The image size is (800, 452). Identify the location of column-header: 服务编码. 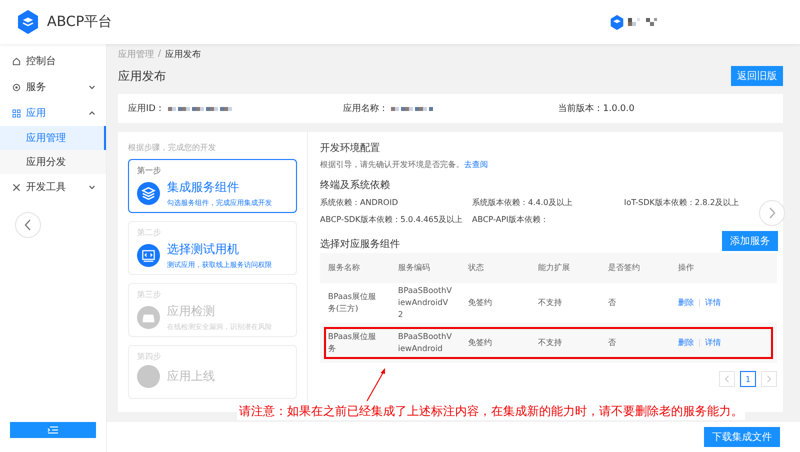
(414, 268).